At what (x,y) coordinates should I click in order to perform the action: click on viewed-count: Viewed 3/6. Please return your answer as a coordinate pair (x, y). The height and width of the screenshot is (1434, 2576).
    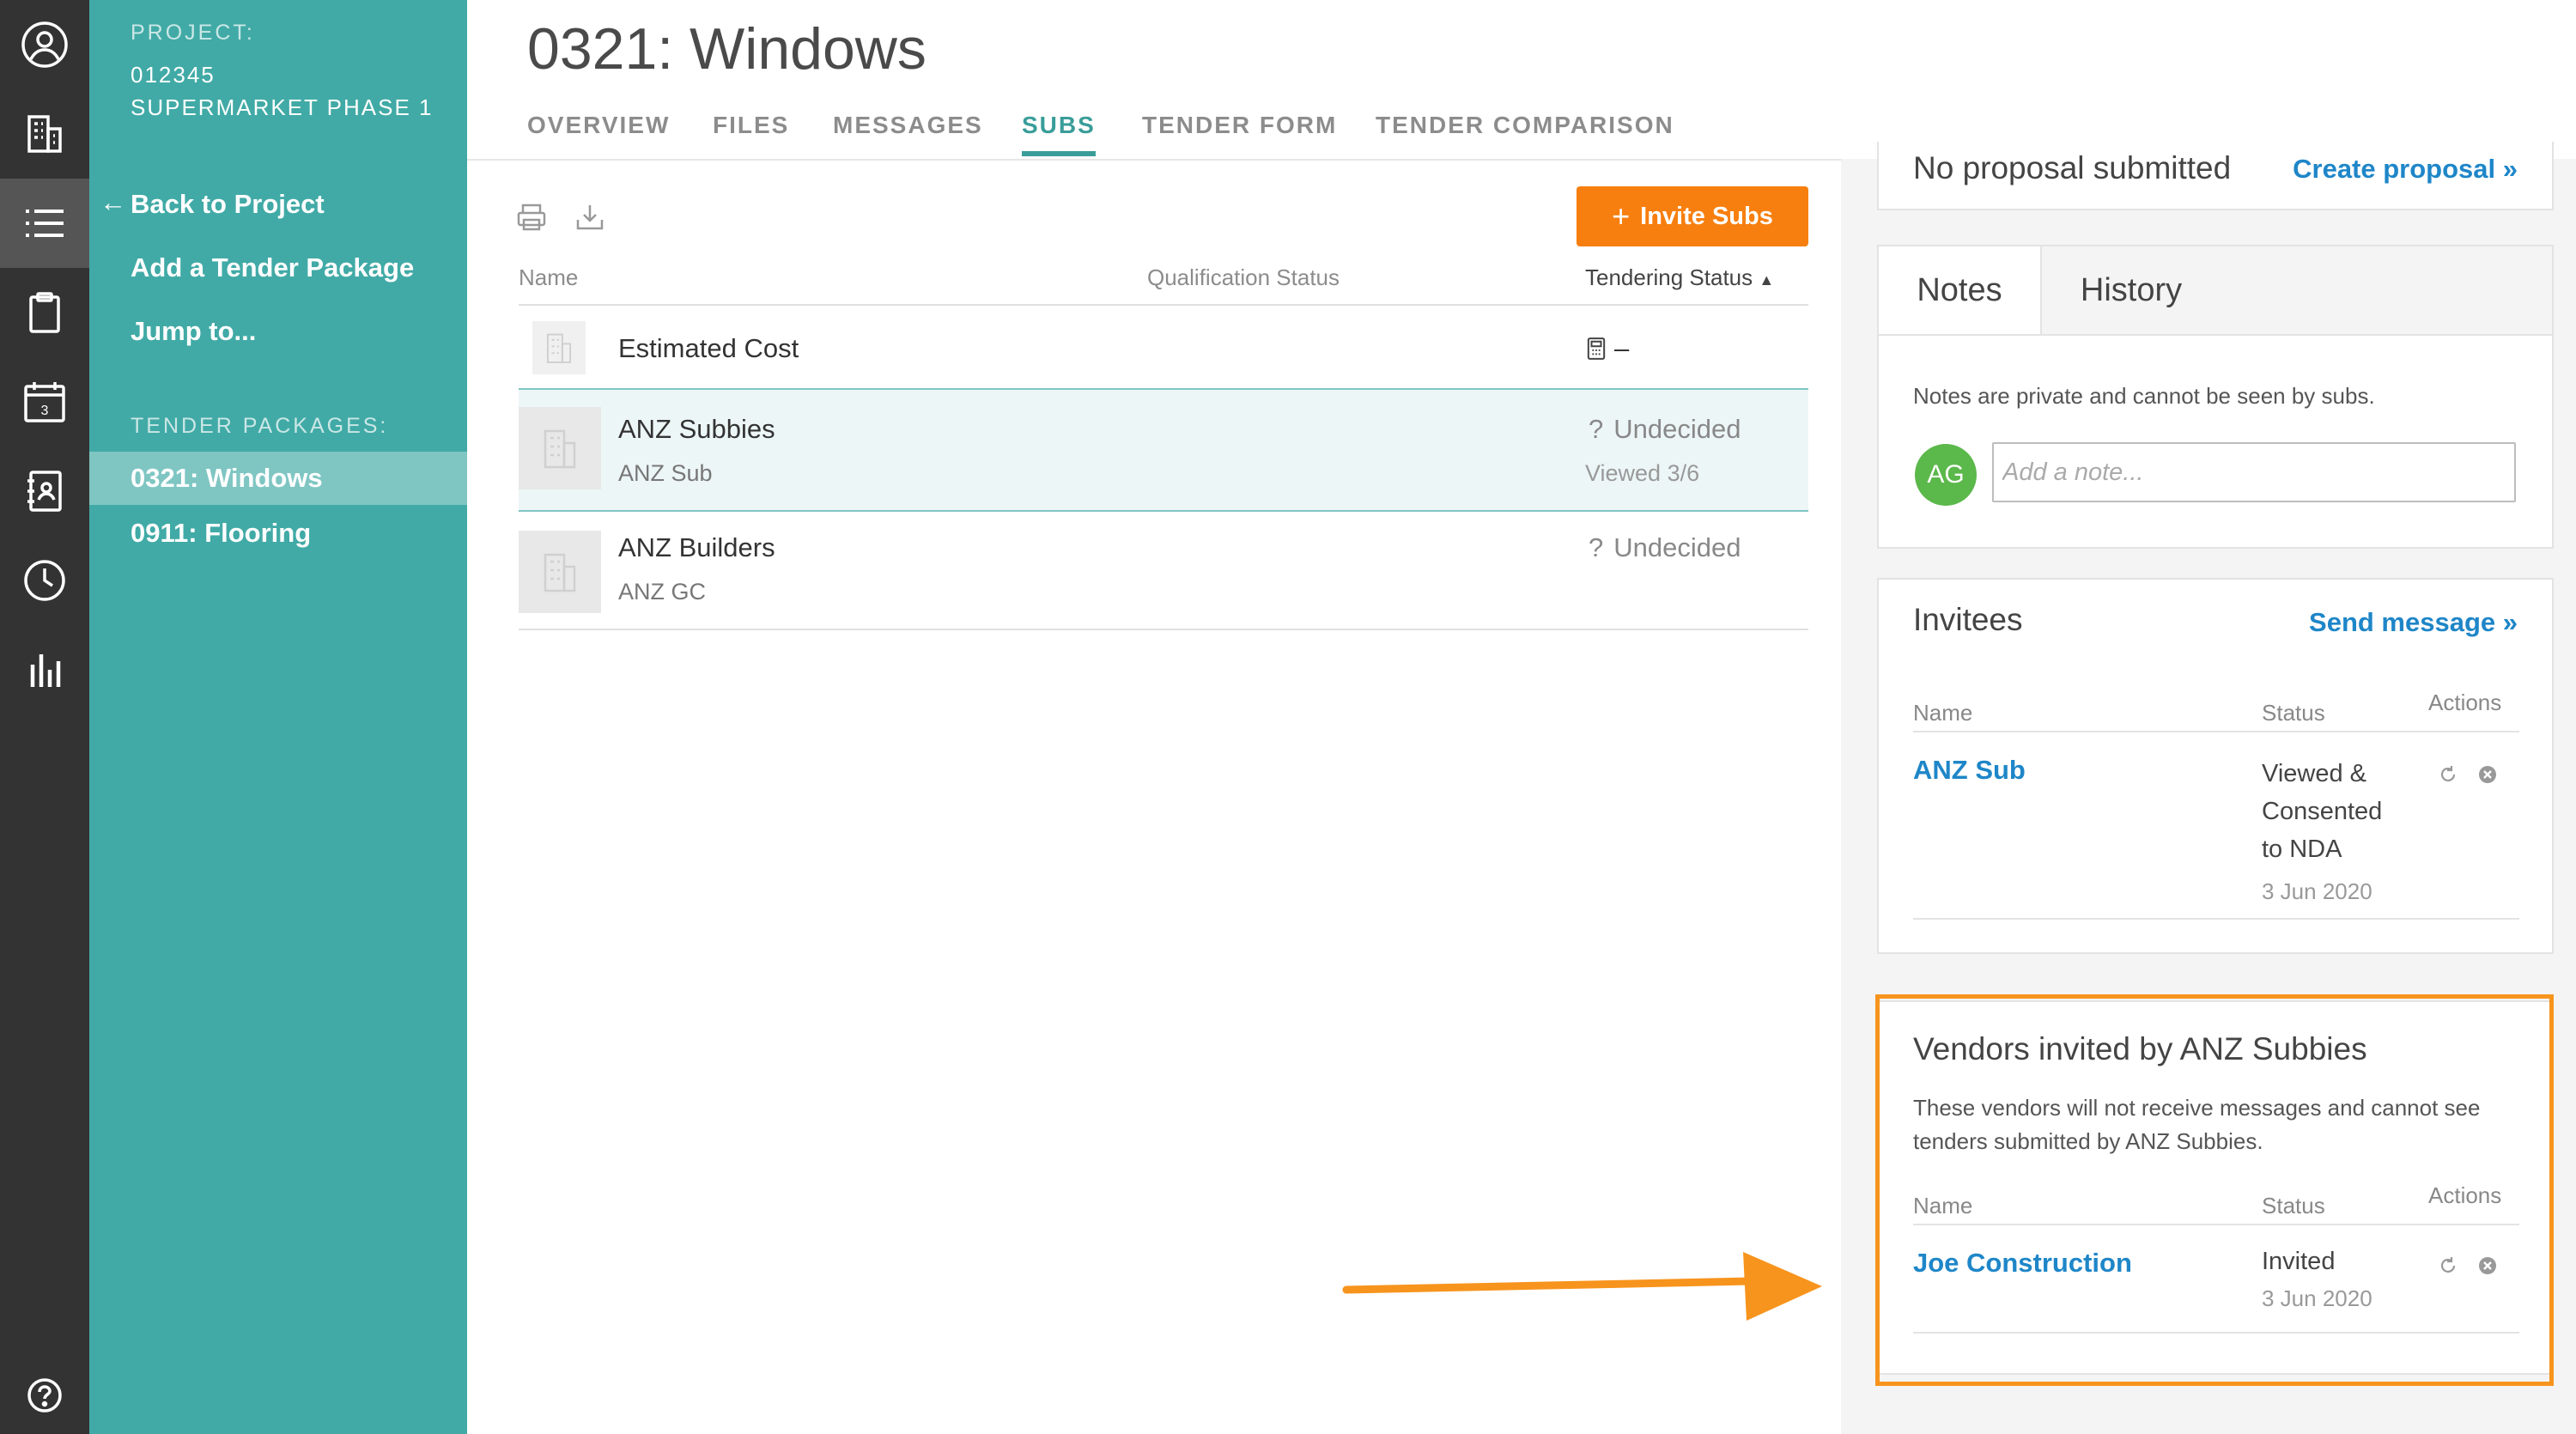
    Looking at the image, I should click on (1642, 473).